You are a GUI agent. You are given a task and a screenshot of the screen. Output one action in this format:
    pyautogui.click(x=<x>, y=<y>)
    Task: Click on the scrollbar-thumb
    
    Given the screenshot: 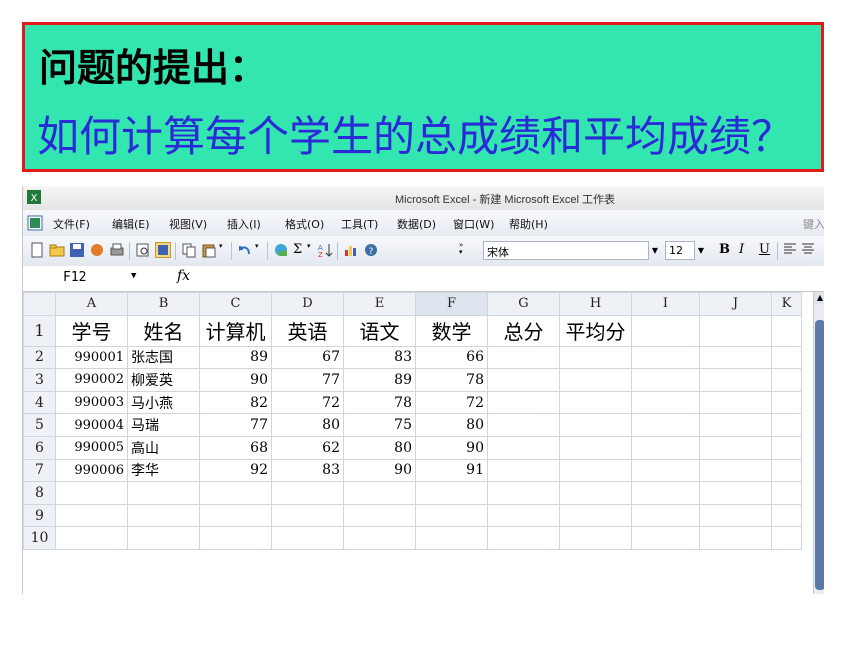 What is the action you would take?
    pyautogui.click(x=819, y=455)
    